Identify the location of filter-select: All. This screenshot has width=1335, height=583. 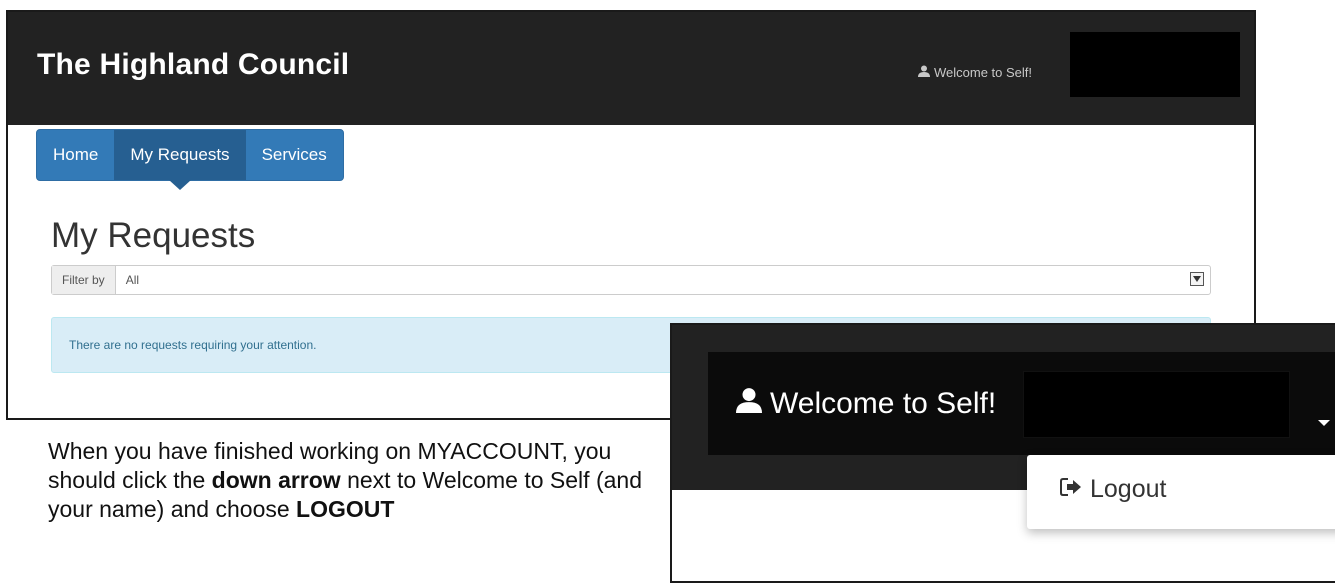
(663, 280).